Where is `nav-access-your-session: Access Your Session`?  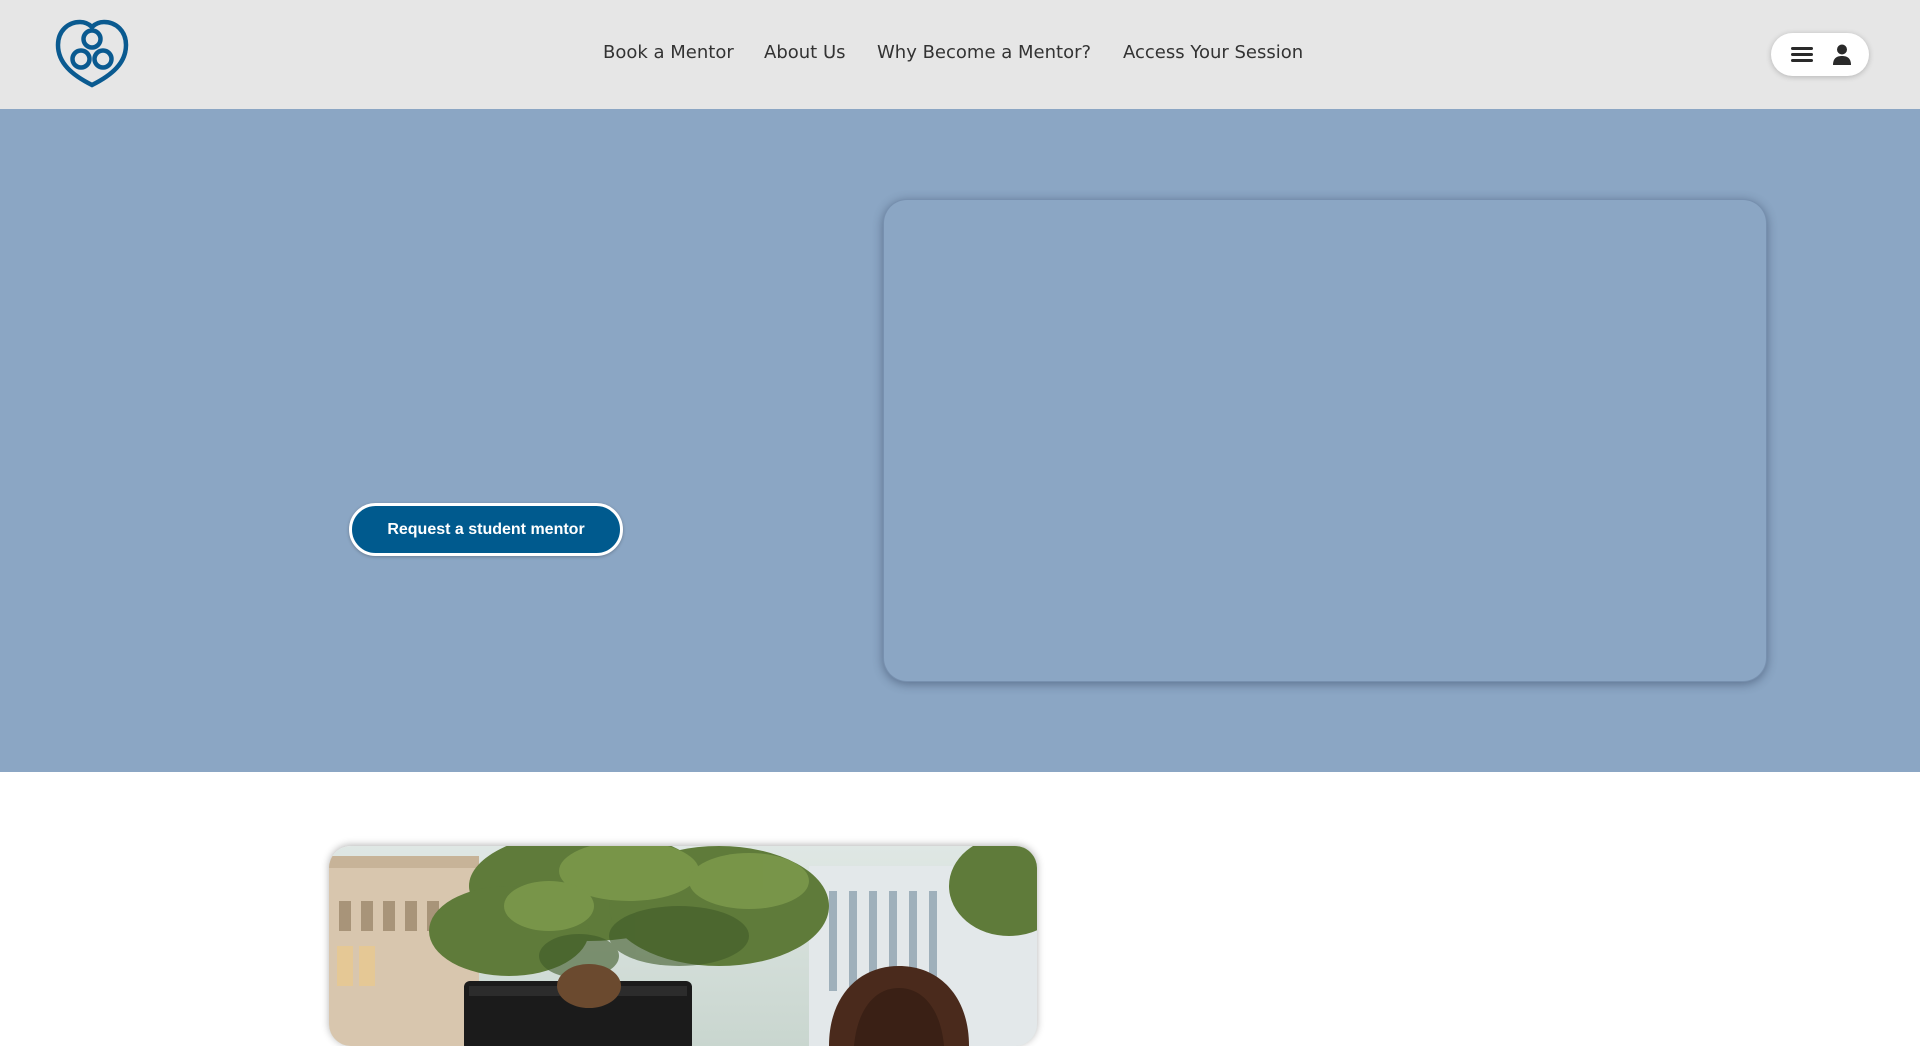 nav-access-your-session: Access Your Session is located at coordinates (1213, 53).